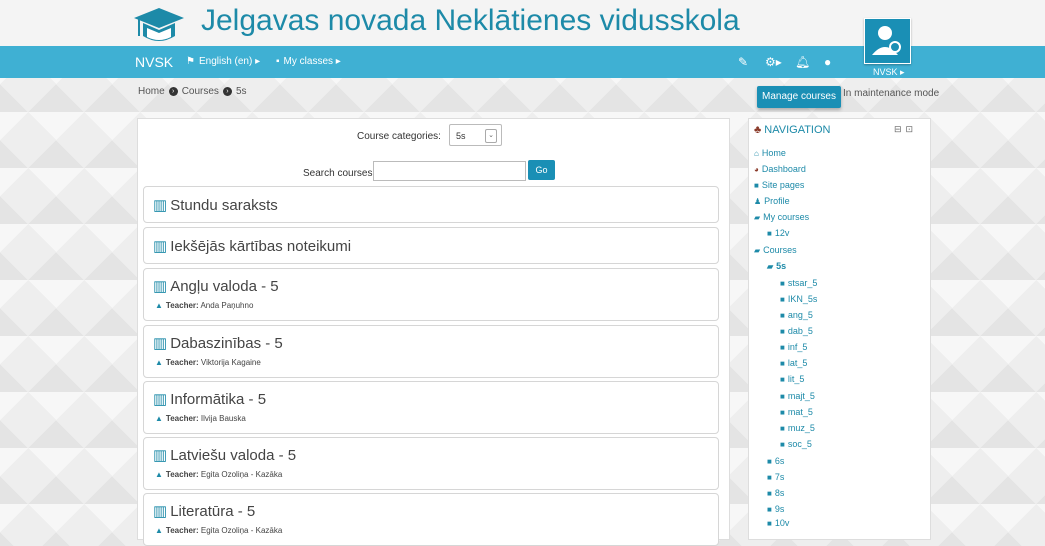 This screenshot has width=1045, height=546. What do you see at coordinates (796, 412) in the screenshot?
I see `nav-course-mat5: ■ mat_5` at bounding box center [796, 412].